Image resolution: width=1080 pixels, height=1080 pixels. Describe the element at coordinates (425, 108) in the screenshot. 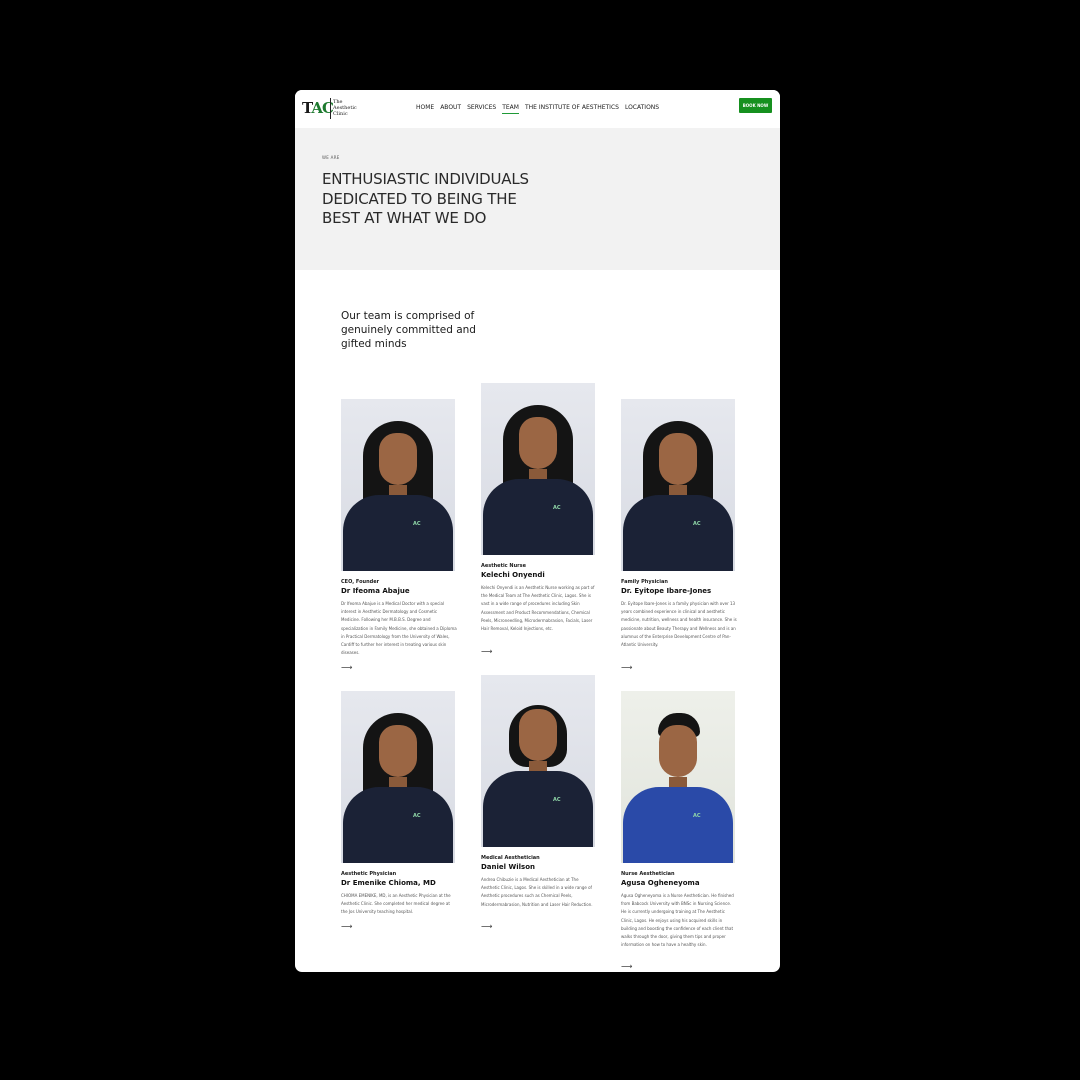

I see `nav-home: HOME` at that location.